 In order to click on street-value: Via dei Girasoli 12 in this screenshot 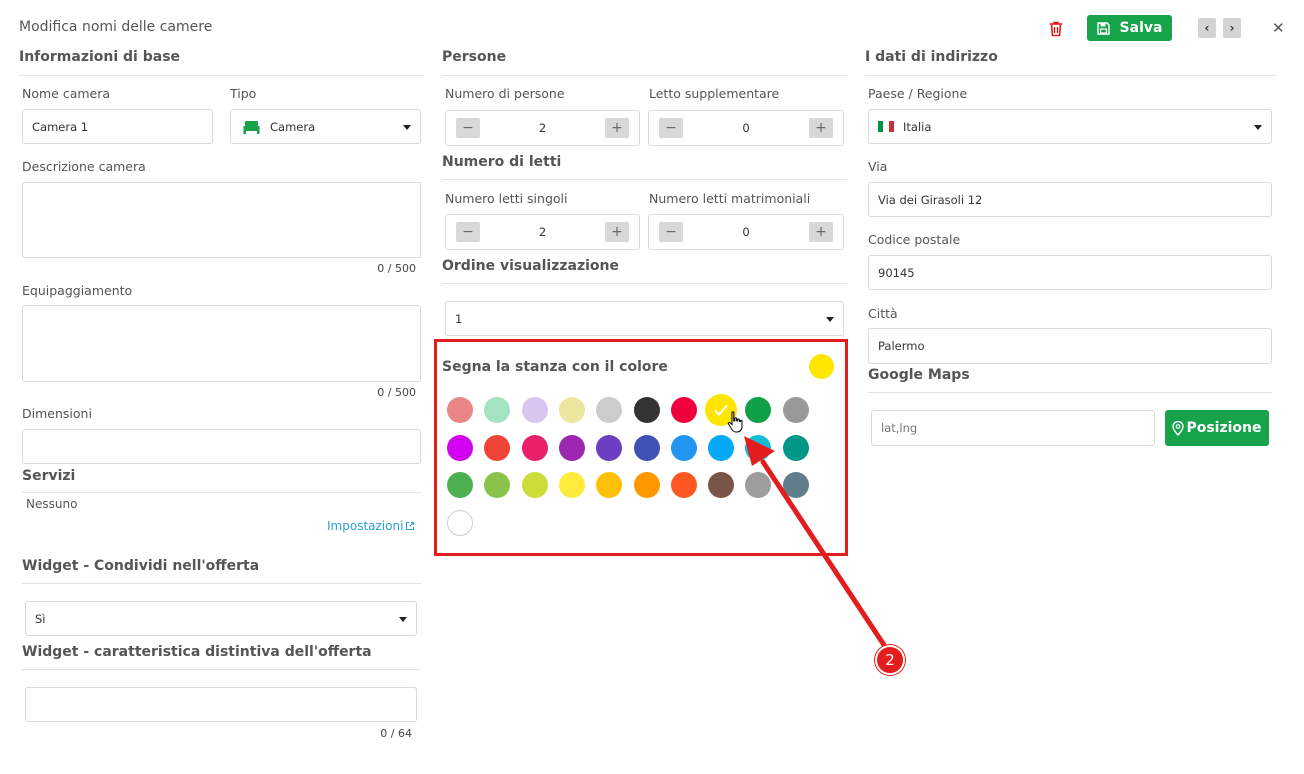, I will do `click(930, 199)`.